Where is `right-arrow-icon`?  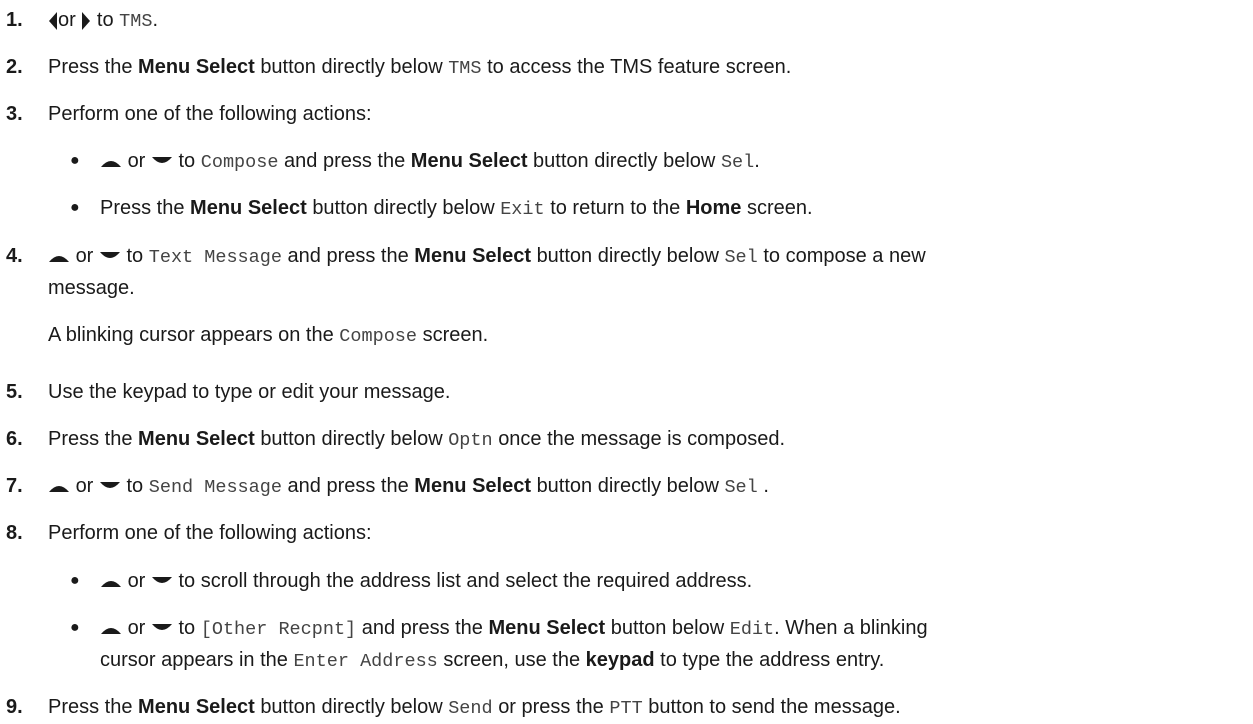
right-arrow-icon is located at coordinates (86, 21).